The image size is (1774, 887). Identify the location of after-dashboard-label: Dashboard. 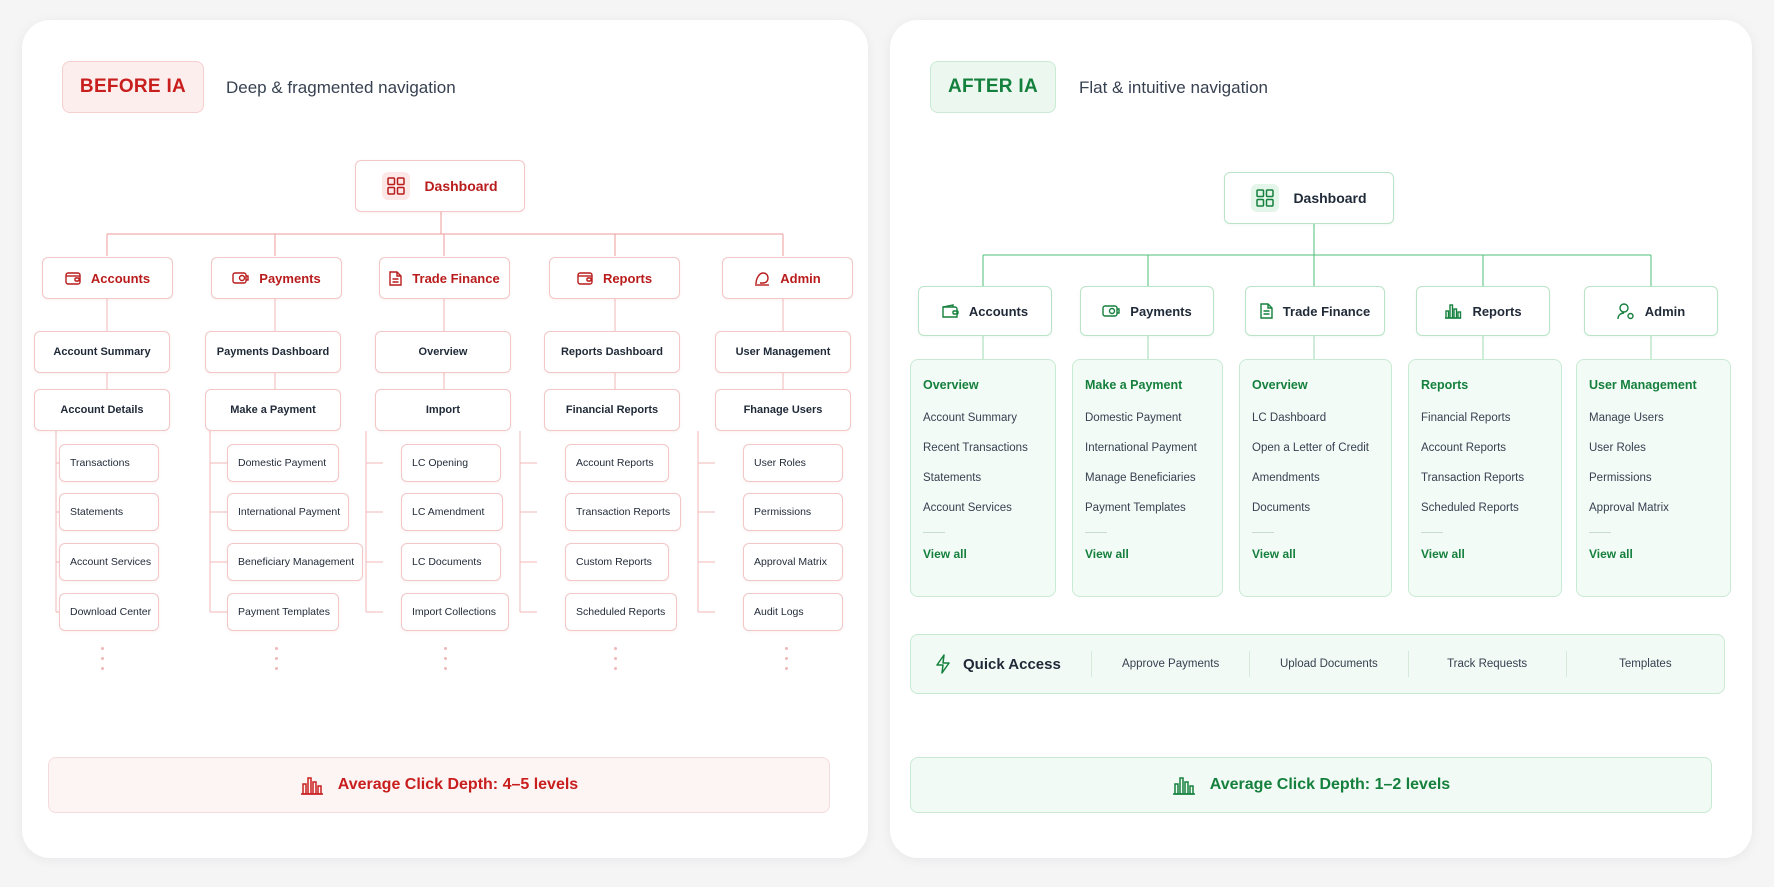
(1330, 198).